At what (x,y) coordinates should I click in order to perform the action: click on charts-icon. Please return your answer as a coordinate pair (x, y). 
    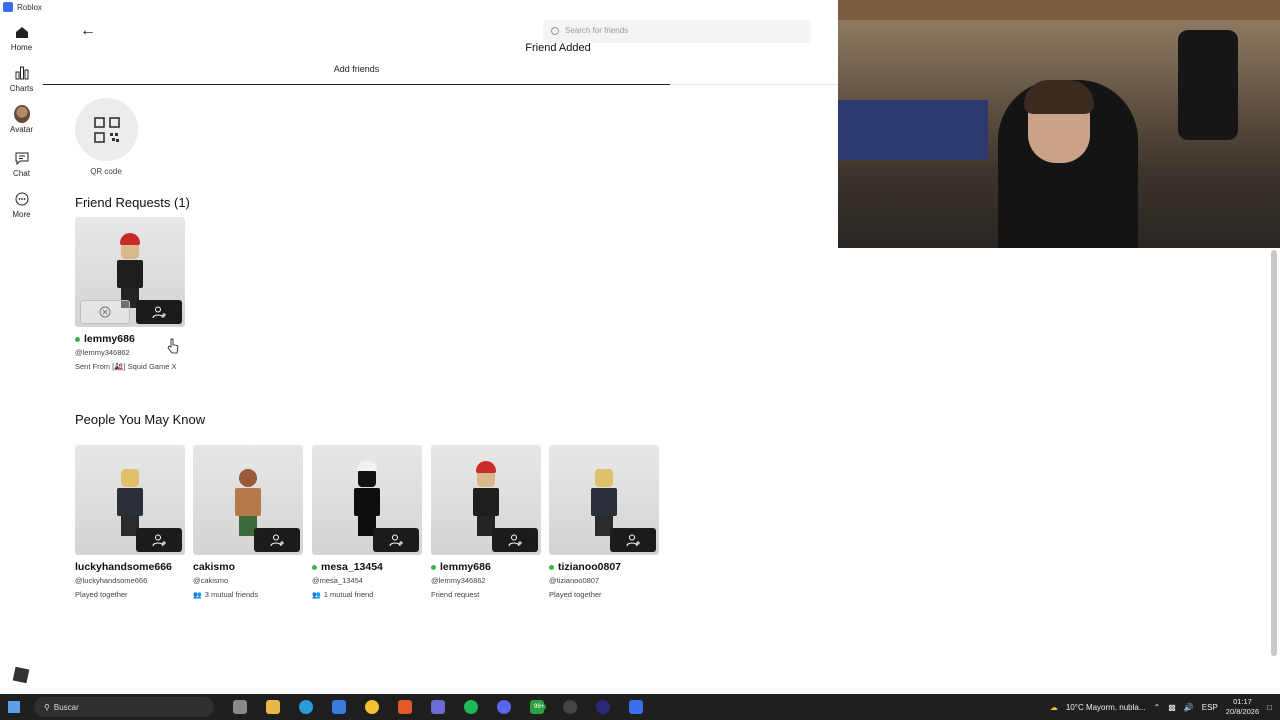
    Looking at the image, I should click on (22, 73).